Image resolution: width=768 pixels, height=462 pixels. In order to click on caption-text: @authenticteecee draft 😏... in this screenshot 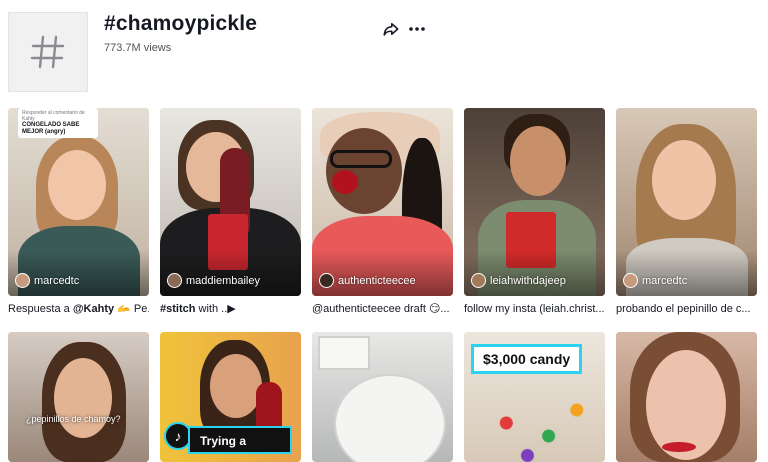, I will do `click(381, 309)`.